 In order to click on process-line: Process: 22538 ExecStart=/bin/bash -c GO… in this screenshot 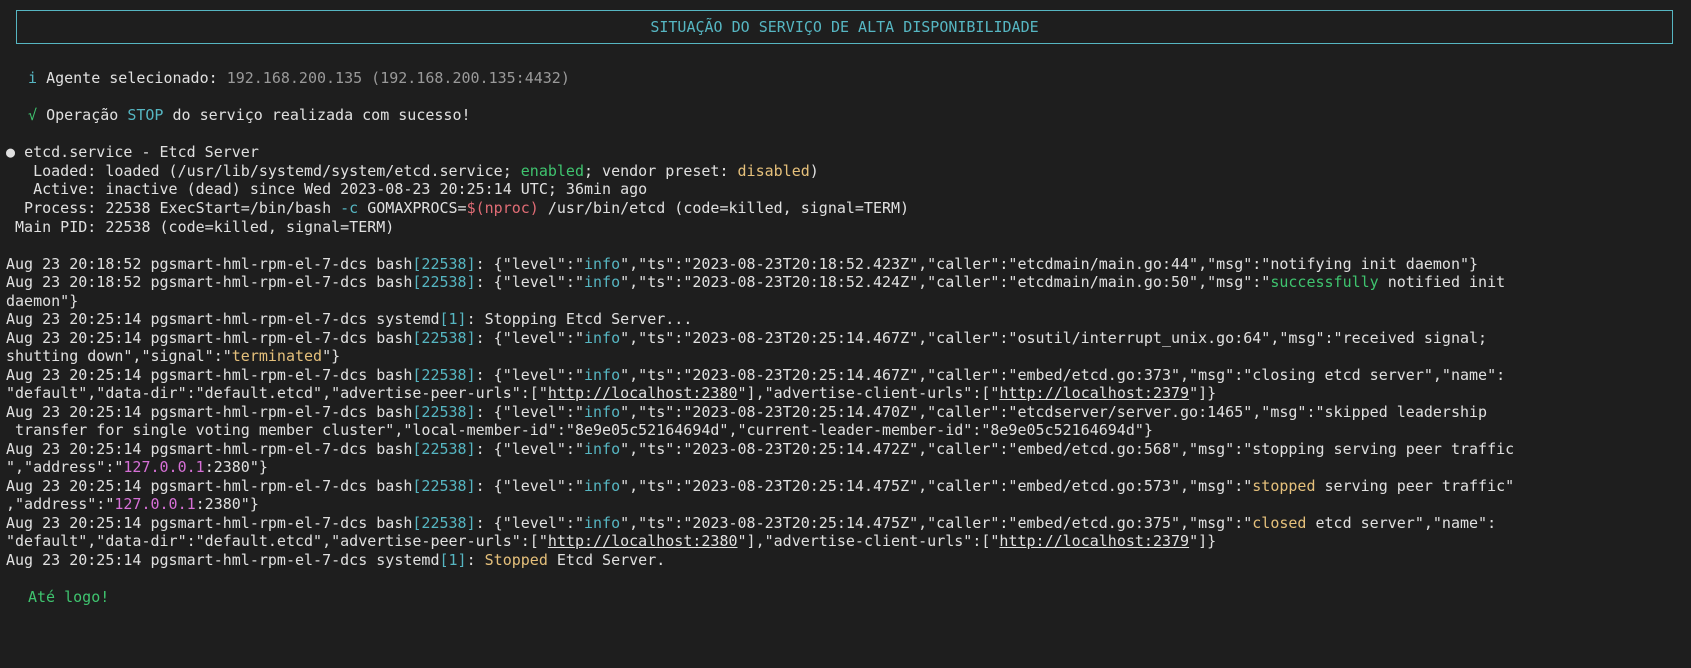, I will do `click(458, 208)`.